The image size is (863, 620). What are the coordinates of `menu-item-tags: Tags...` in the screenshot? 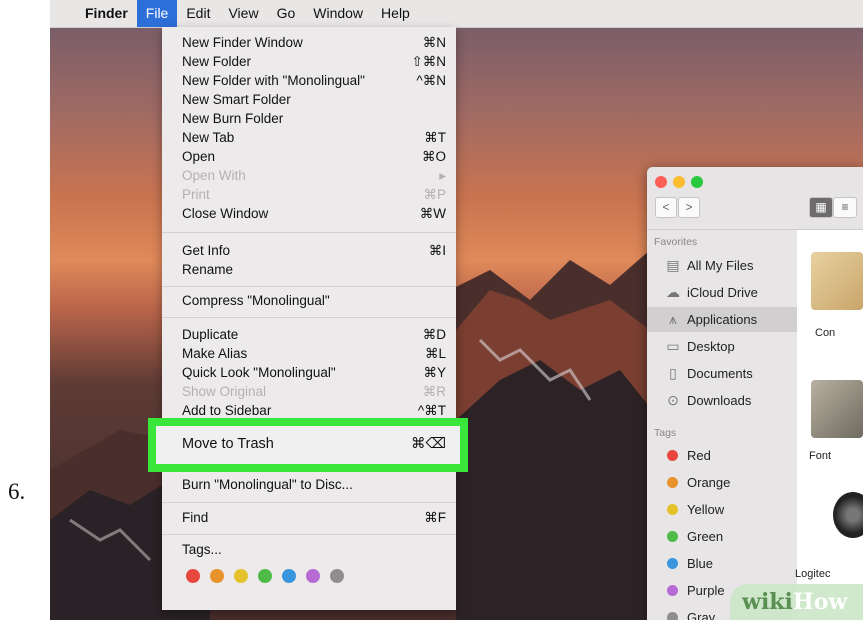 It's located at (309, 549).